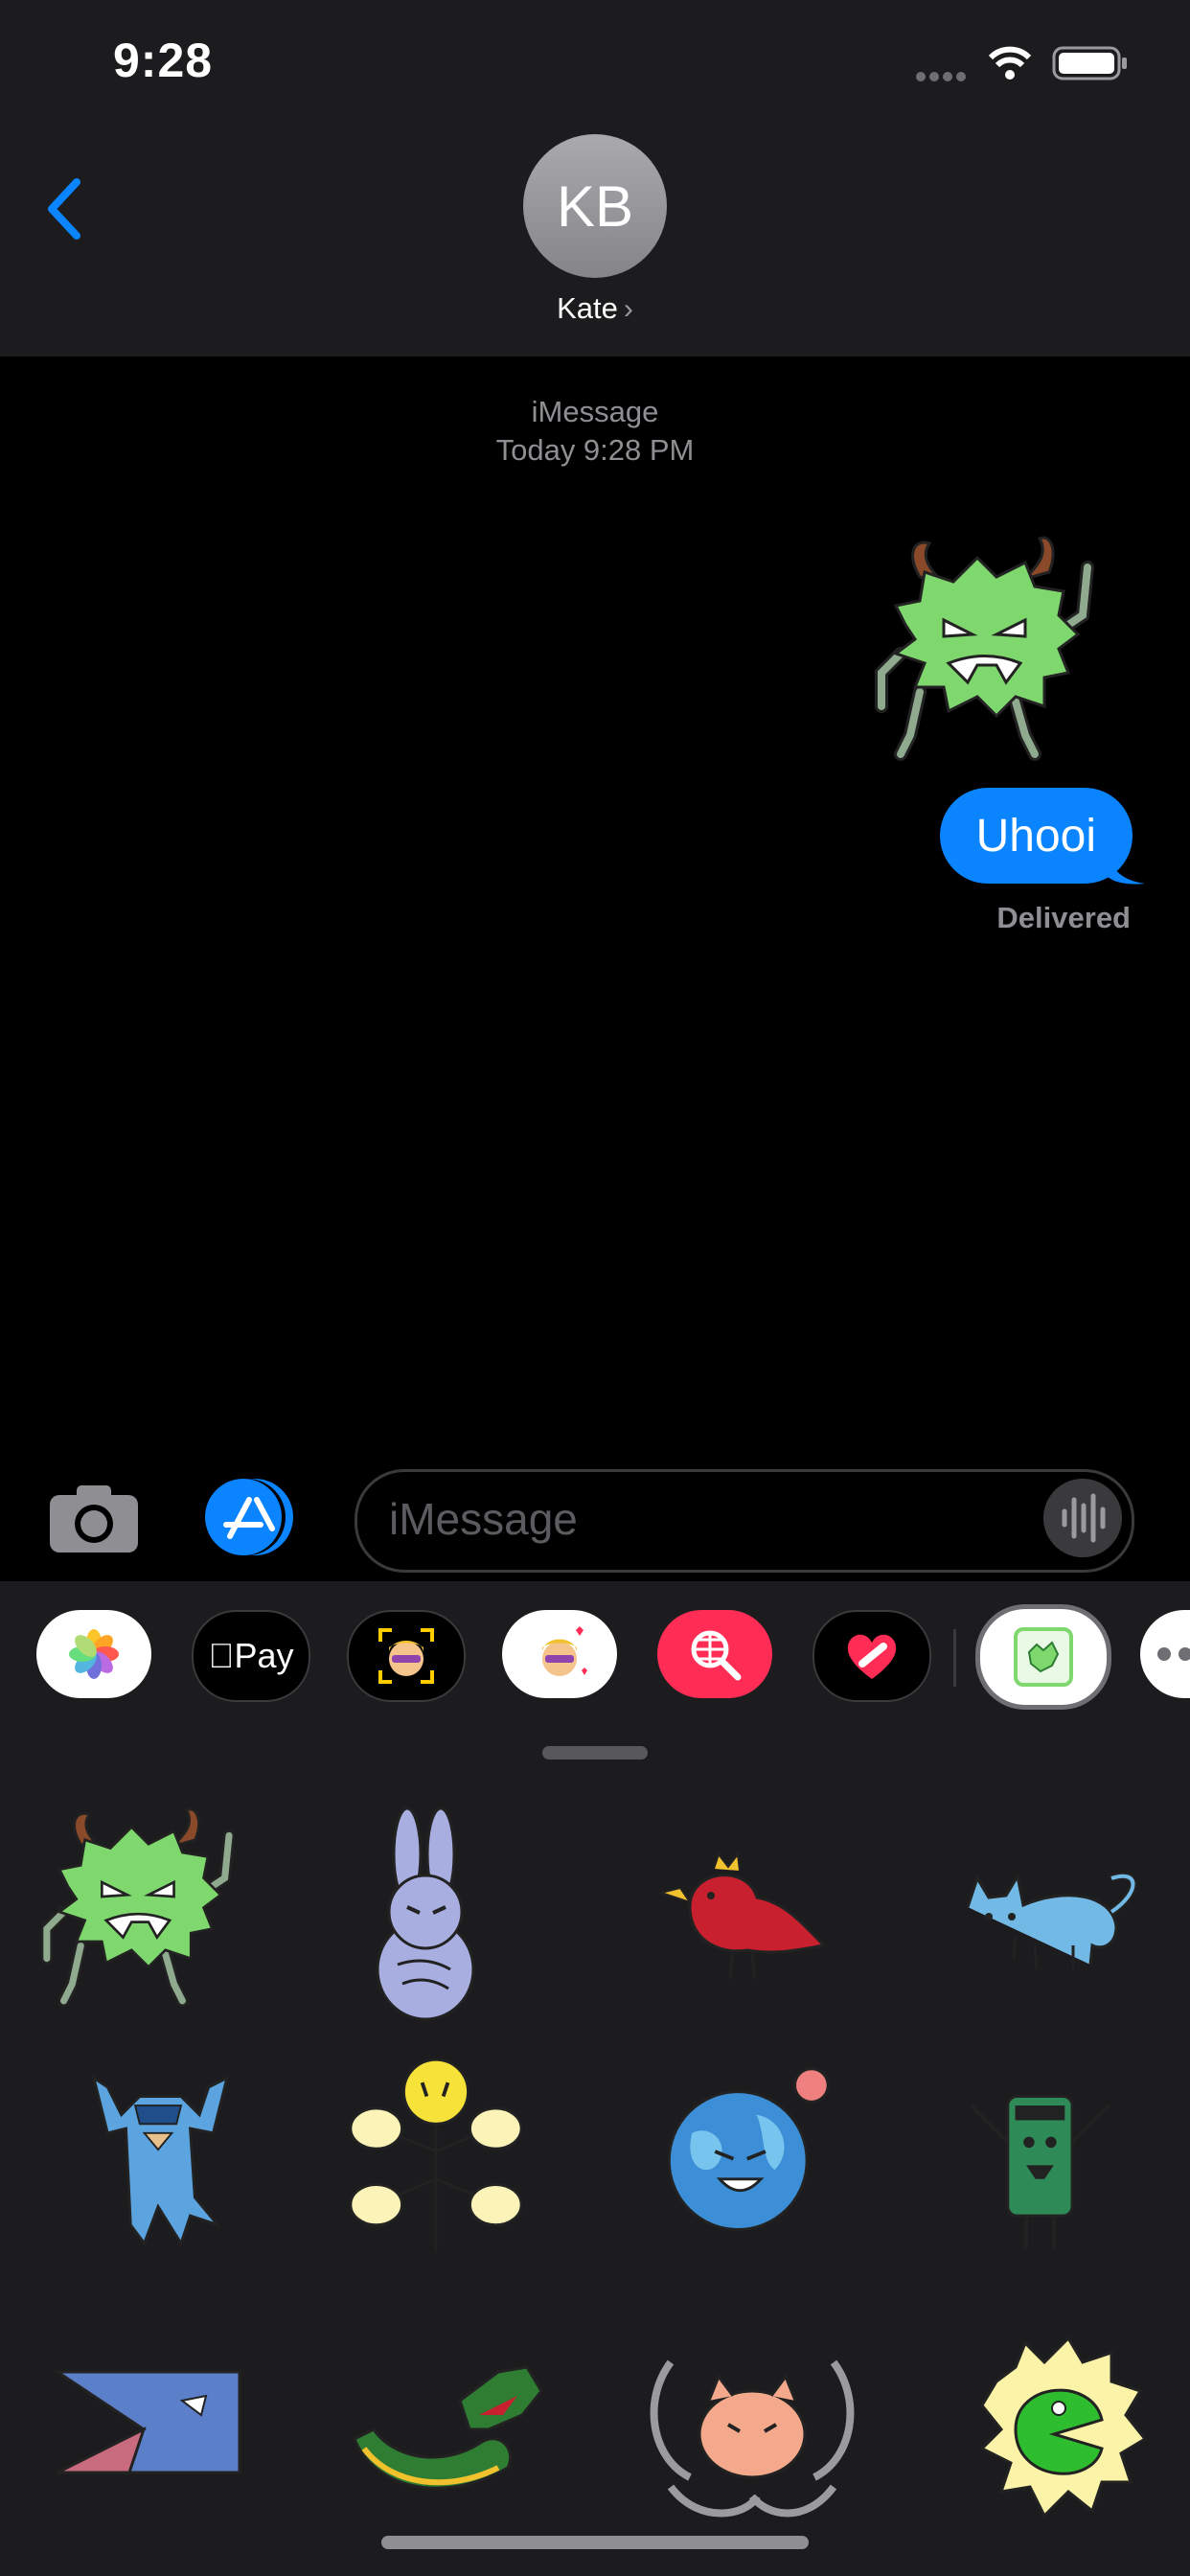 The image size is (1190, 2576). Describe the element at coordinates (455, 2429) in the screenshot. I see `sticker-dragon` at that location.